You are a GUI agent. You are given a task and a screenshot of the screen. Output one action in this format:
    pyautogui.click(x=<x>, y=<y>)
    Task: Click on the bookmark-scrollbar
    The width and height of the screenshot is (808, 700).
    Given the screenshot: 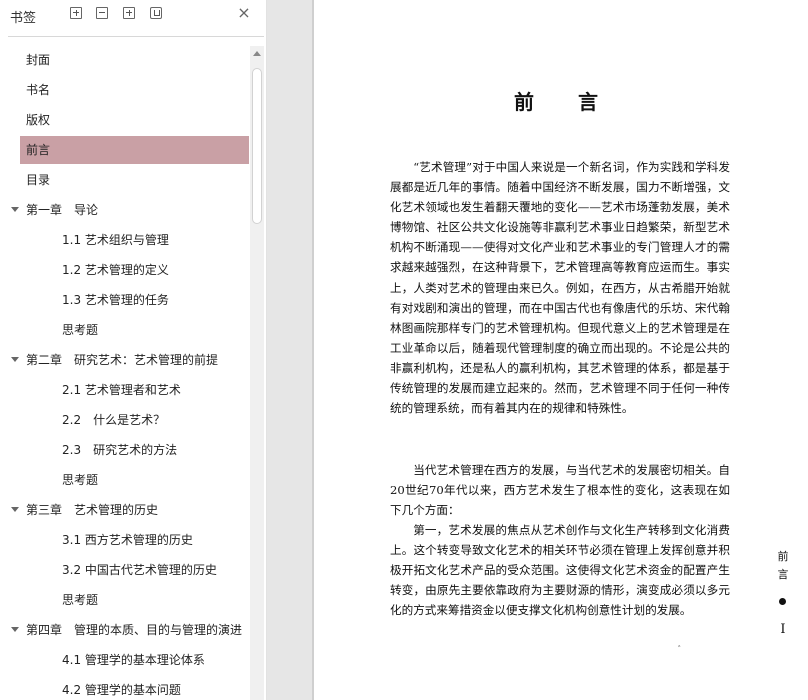 What is the action you would take?
    pyautogui.click(x=257, y=373)
    